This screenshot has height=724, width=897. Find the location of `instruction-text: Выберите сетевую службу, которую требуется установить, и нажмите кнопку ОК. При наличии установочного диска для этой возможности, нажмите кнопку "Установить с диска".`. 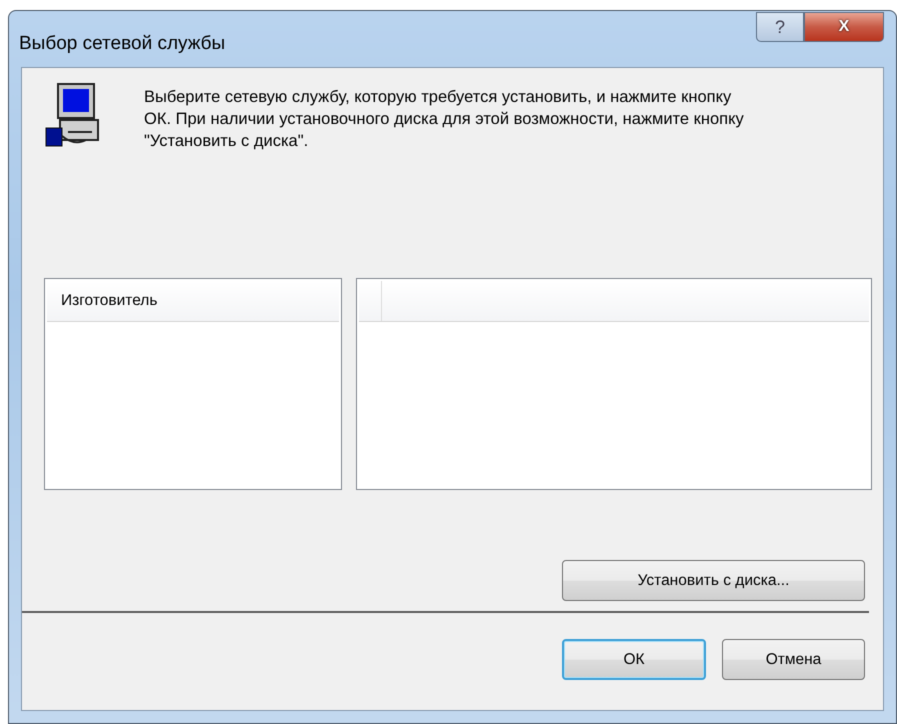

instruction-text: Выберите сетевую службу, которую требуется установить, и нажмите кнопку ОК. При наличии установочного диска для этой возможности, нажмите кнопку "Установить с диска". is located at coordinates (444, 119).